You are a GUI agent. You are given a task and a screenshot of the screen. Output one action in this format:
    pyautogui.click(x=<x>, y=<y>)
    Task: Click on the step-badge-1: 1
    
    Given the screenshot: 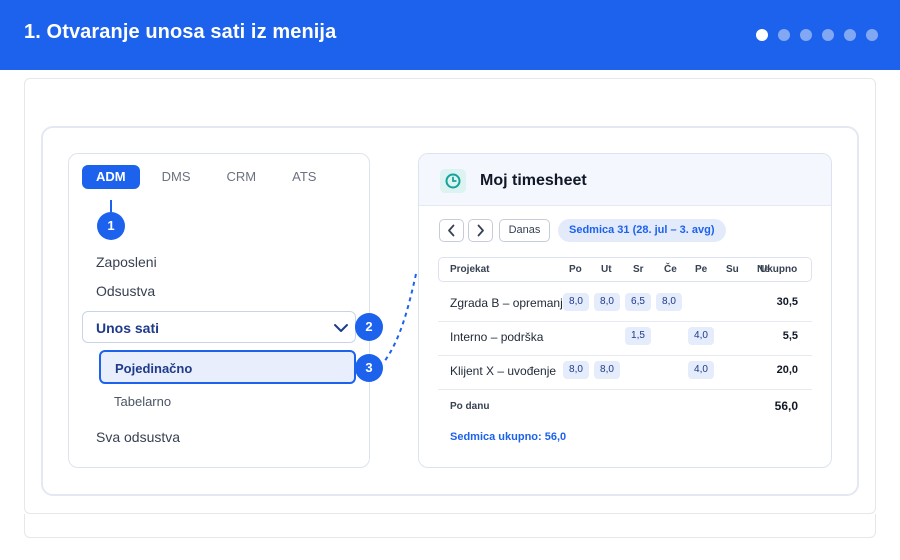 What is the action you would take?
    pyautogui.click(x=111, y=226)
    